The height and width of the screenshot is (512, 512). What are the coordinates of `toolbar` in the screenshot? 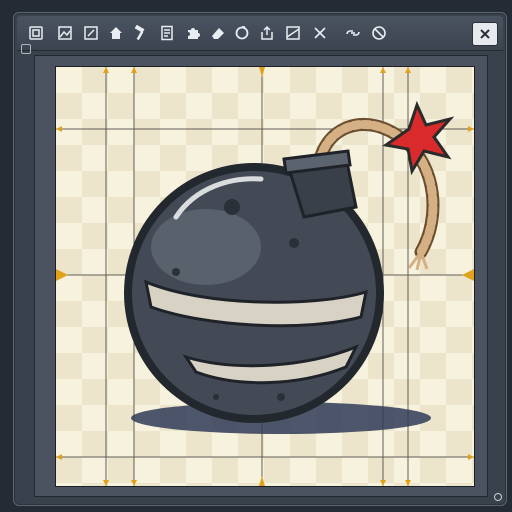 It's located at (260, 33).